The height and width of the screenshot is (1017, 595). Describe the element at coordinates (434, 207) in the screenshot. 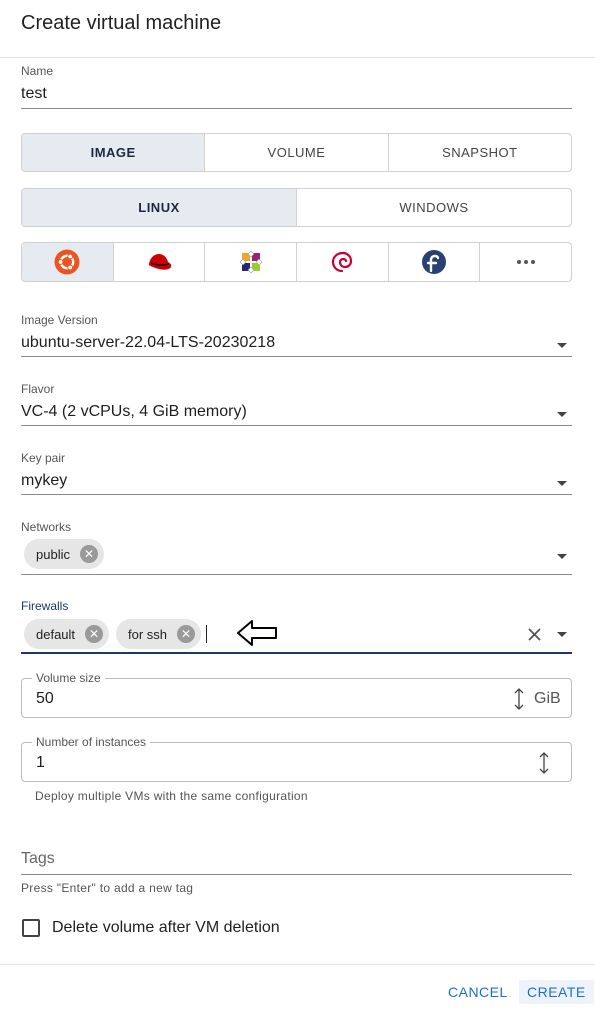

I see `tab-windows: WINDOWS` at that location.